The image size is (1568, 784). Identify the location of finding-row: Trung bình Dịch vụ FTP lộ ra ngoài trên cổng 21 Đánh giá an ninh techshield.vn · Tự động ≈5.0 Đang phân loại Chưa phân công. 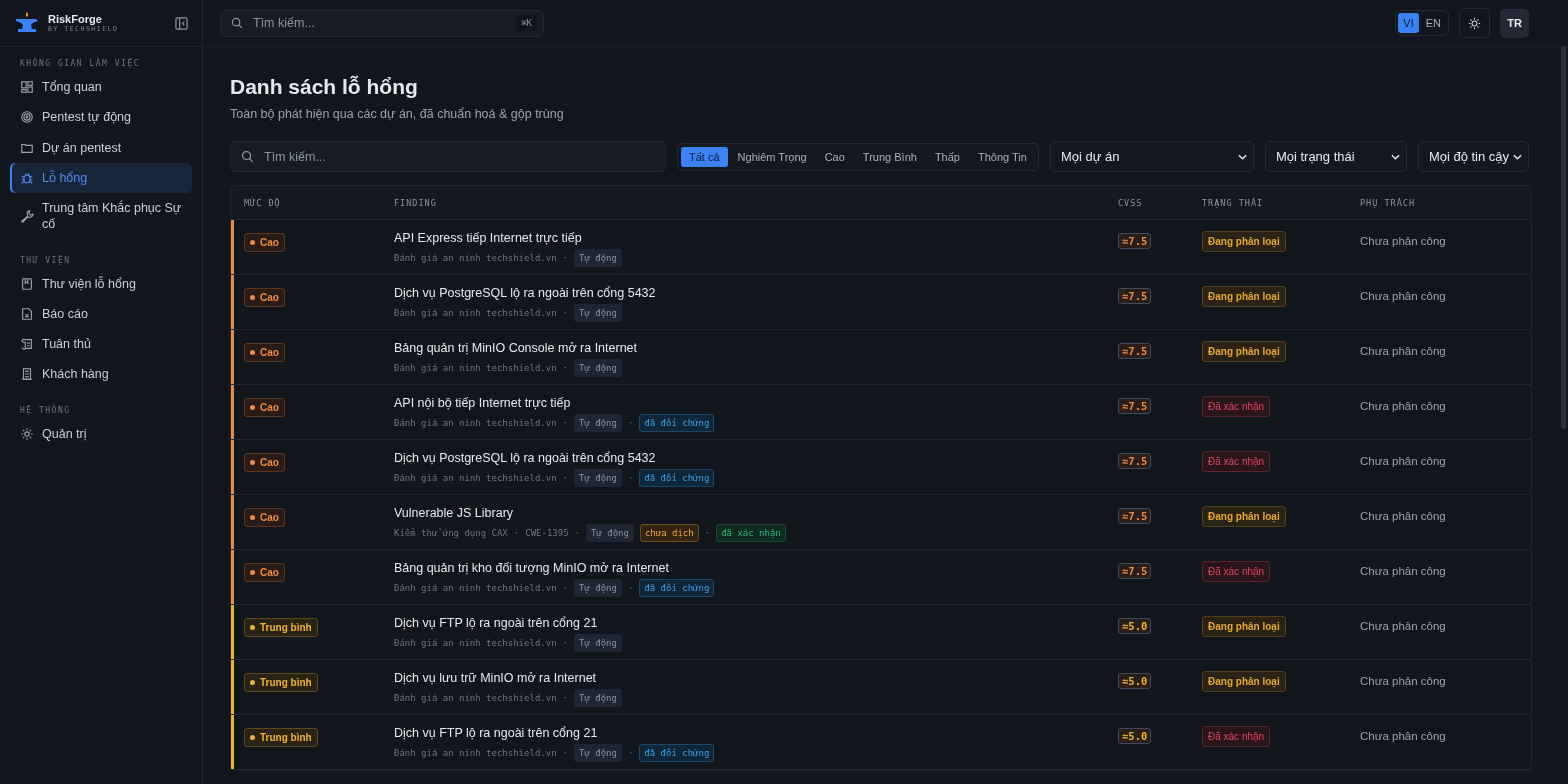
(881, 632).